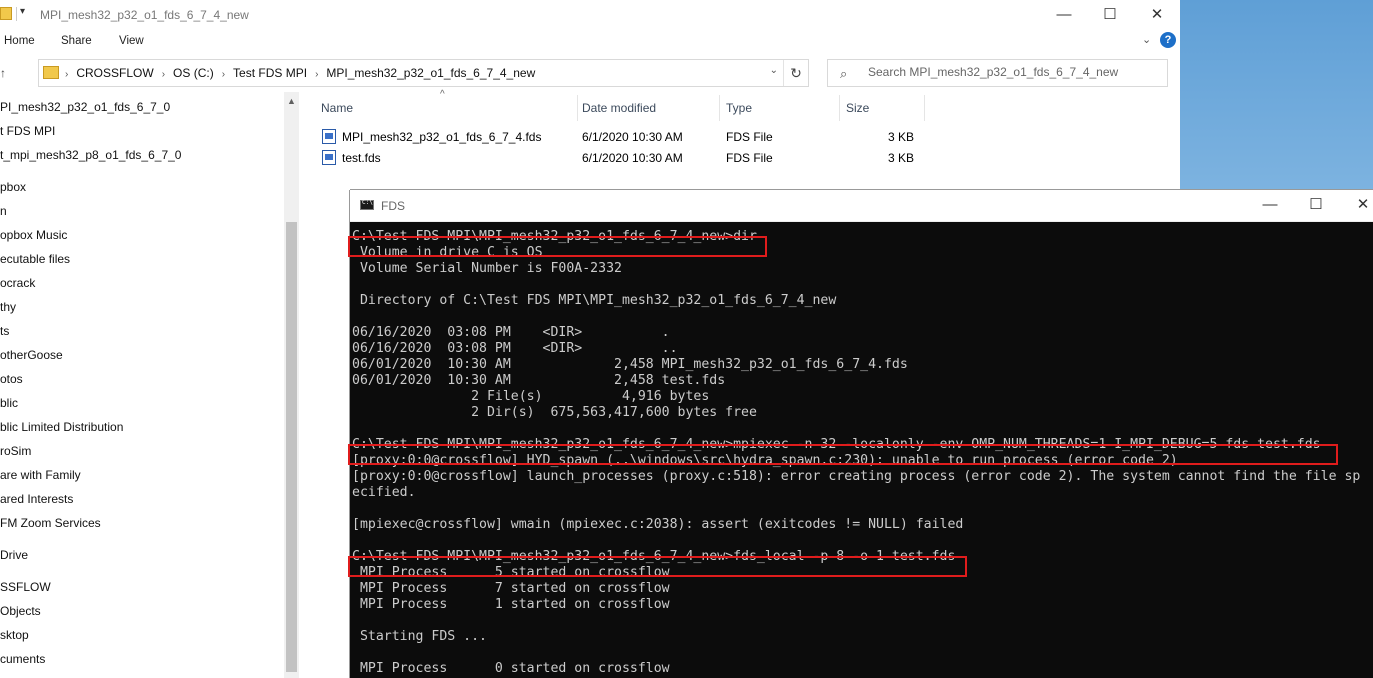 The width and height of the screenshot is (1373, 678). I want to click on nav-item: are with Family, so click(40, 475).